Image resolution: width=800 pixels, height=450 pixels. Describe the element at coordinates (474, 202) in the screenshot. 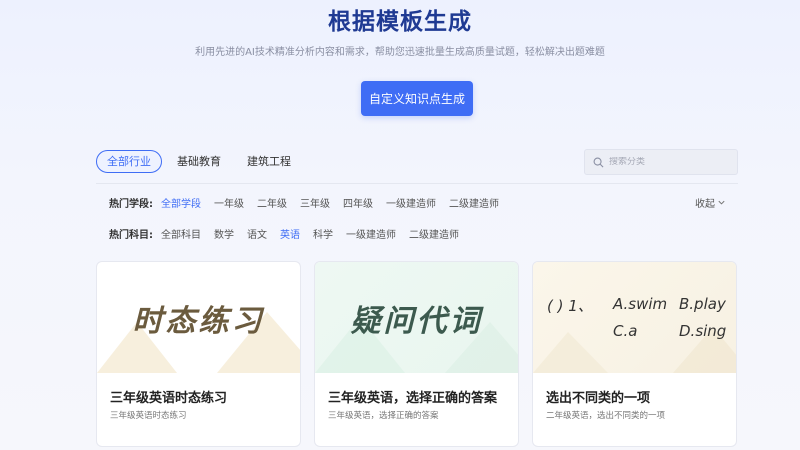

I see `school-option-second-class-builder: 二级建造师` at that location.